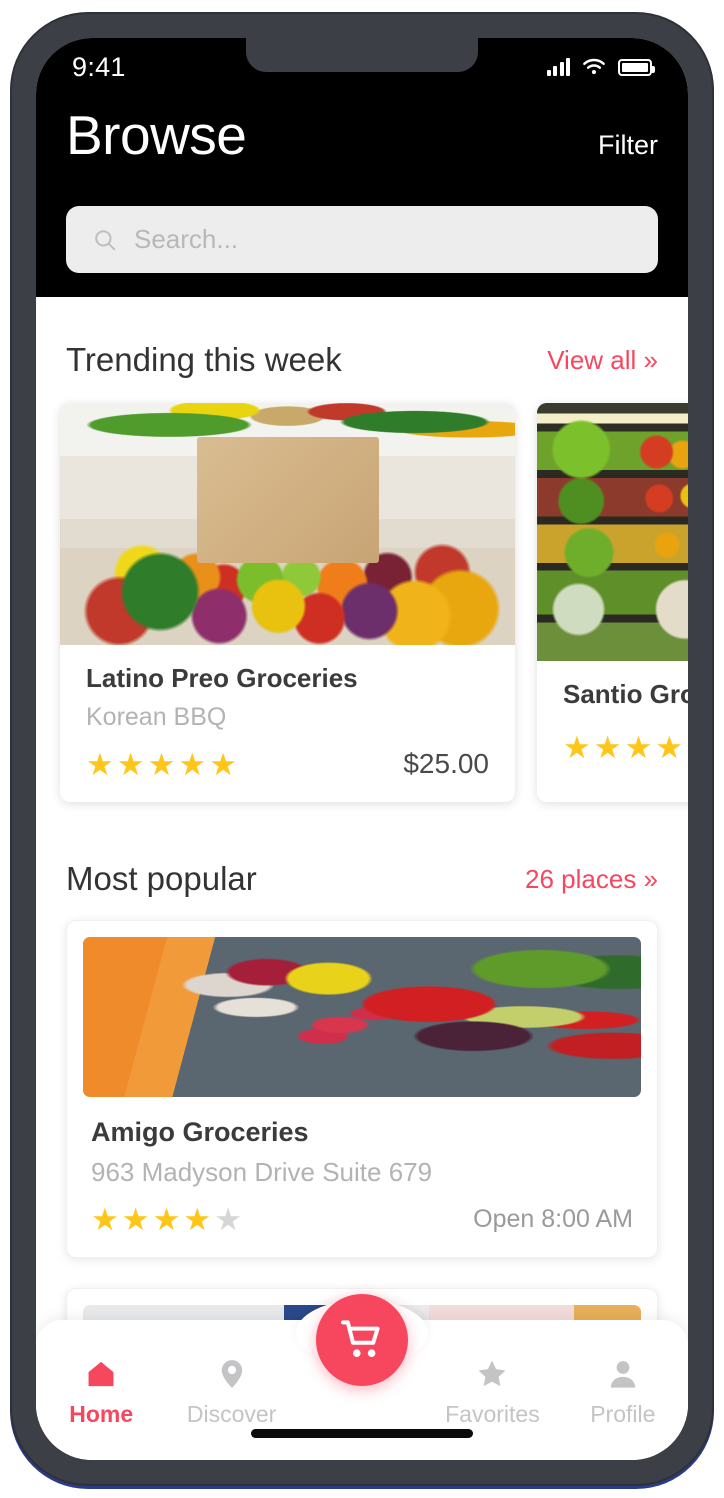  Describe the element at coordinates (594, 66) in the screenshot. I see `wifi-icon` at that location.